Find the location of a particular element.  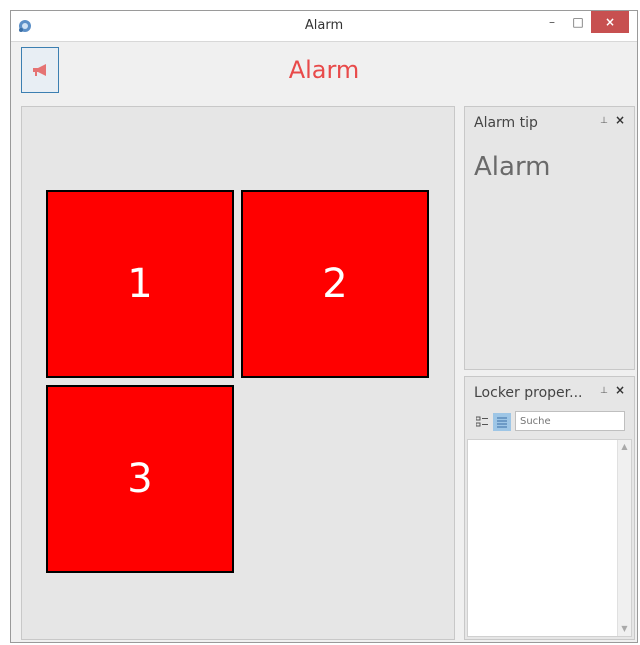

locker-label: 3 is located at coordinates (140, 479).